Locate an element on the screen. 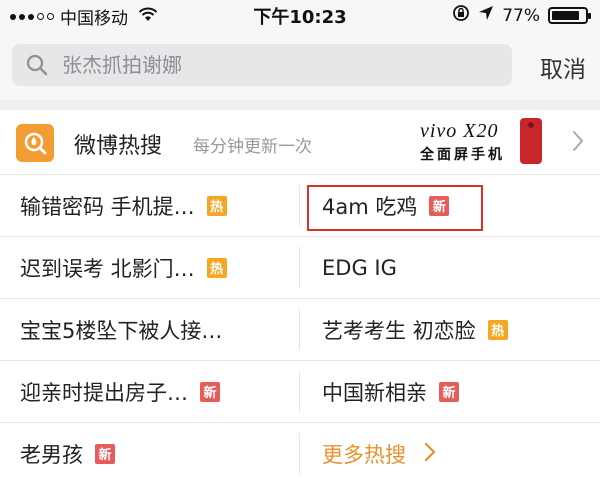  trending-item: 迟到误考 北影门… 热 is located at coordinates (158, 267).